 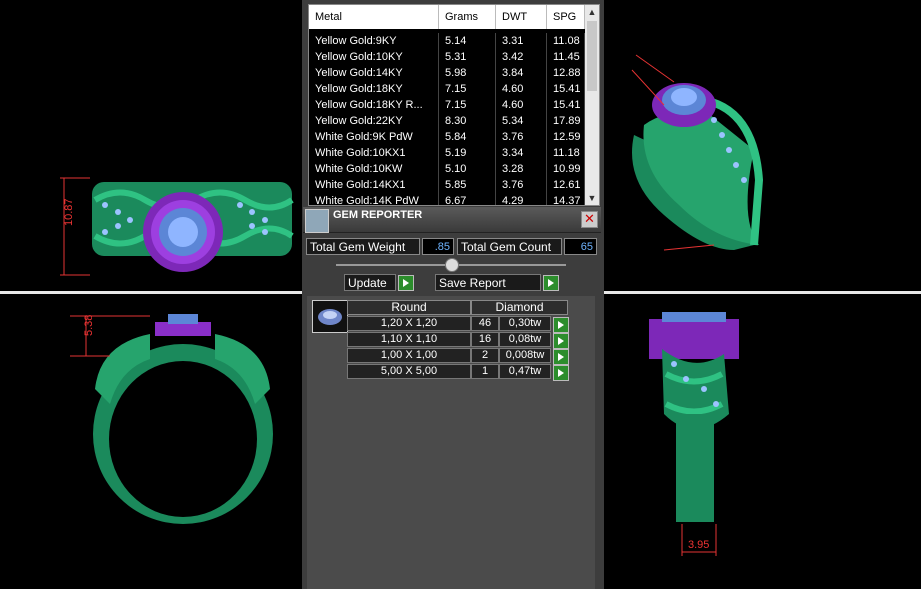 What do you see at coordinates (374, 73) in the screenshot?
I see `cell-metal: Yellow Gold:14KY` at bounding box center [374, 73].